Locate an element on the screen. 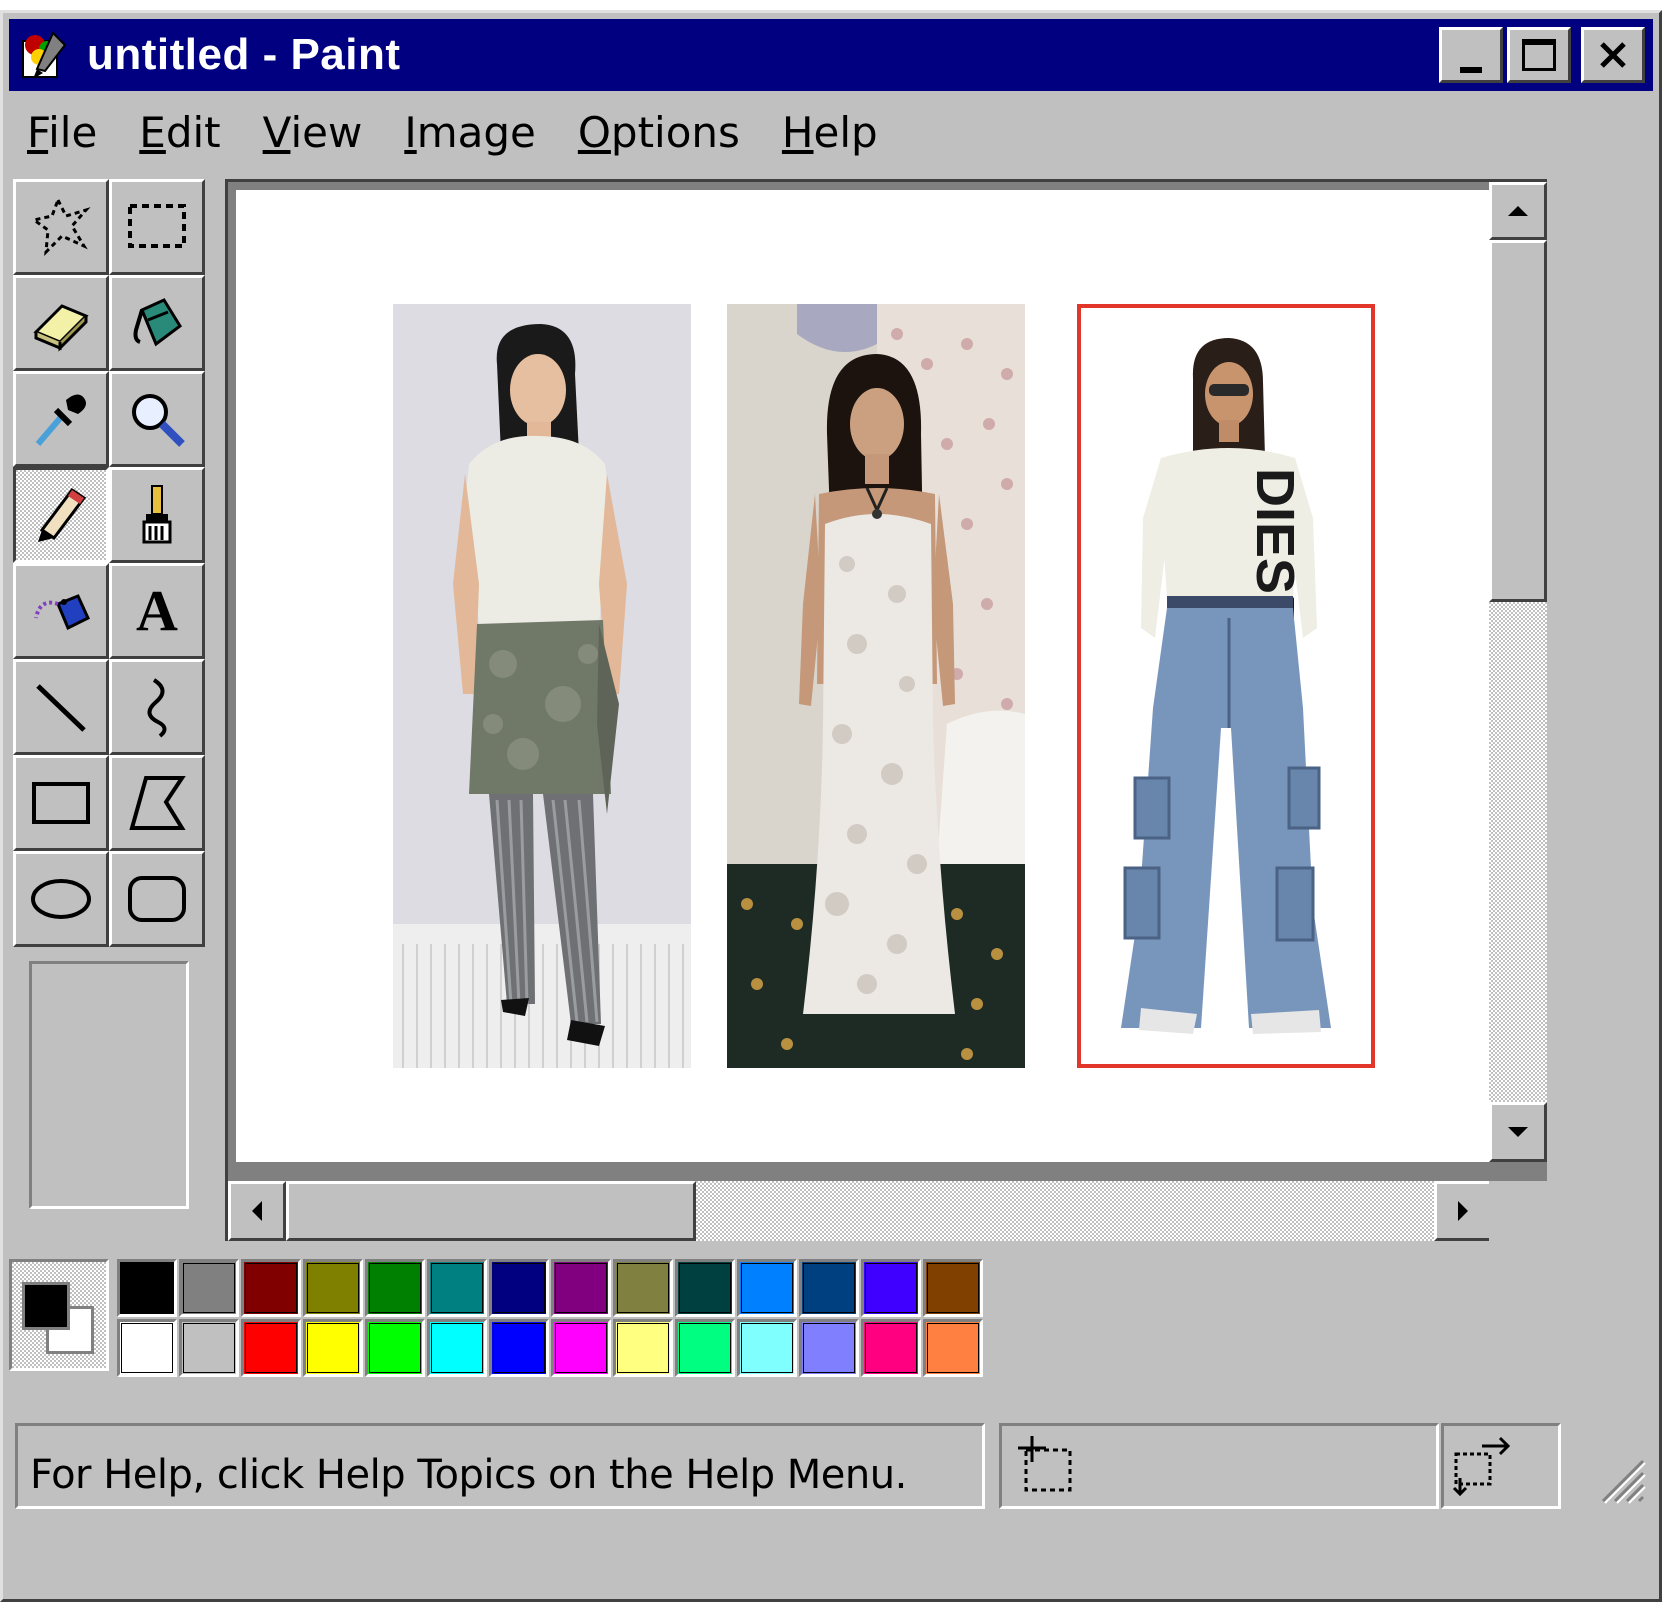 This screenshot has height=1602, width=1662. rectangle-select-icon is located at coordinates (157, 226).